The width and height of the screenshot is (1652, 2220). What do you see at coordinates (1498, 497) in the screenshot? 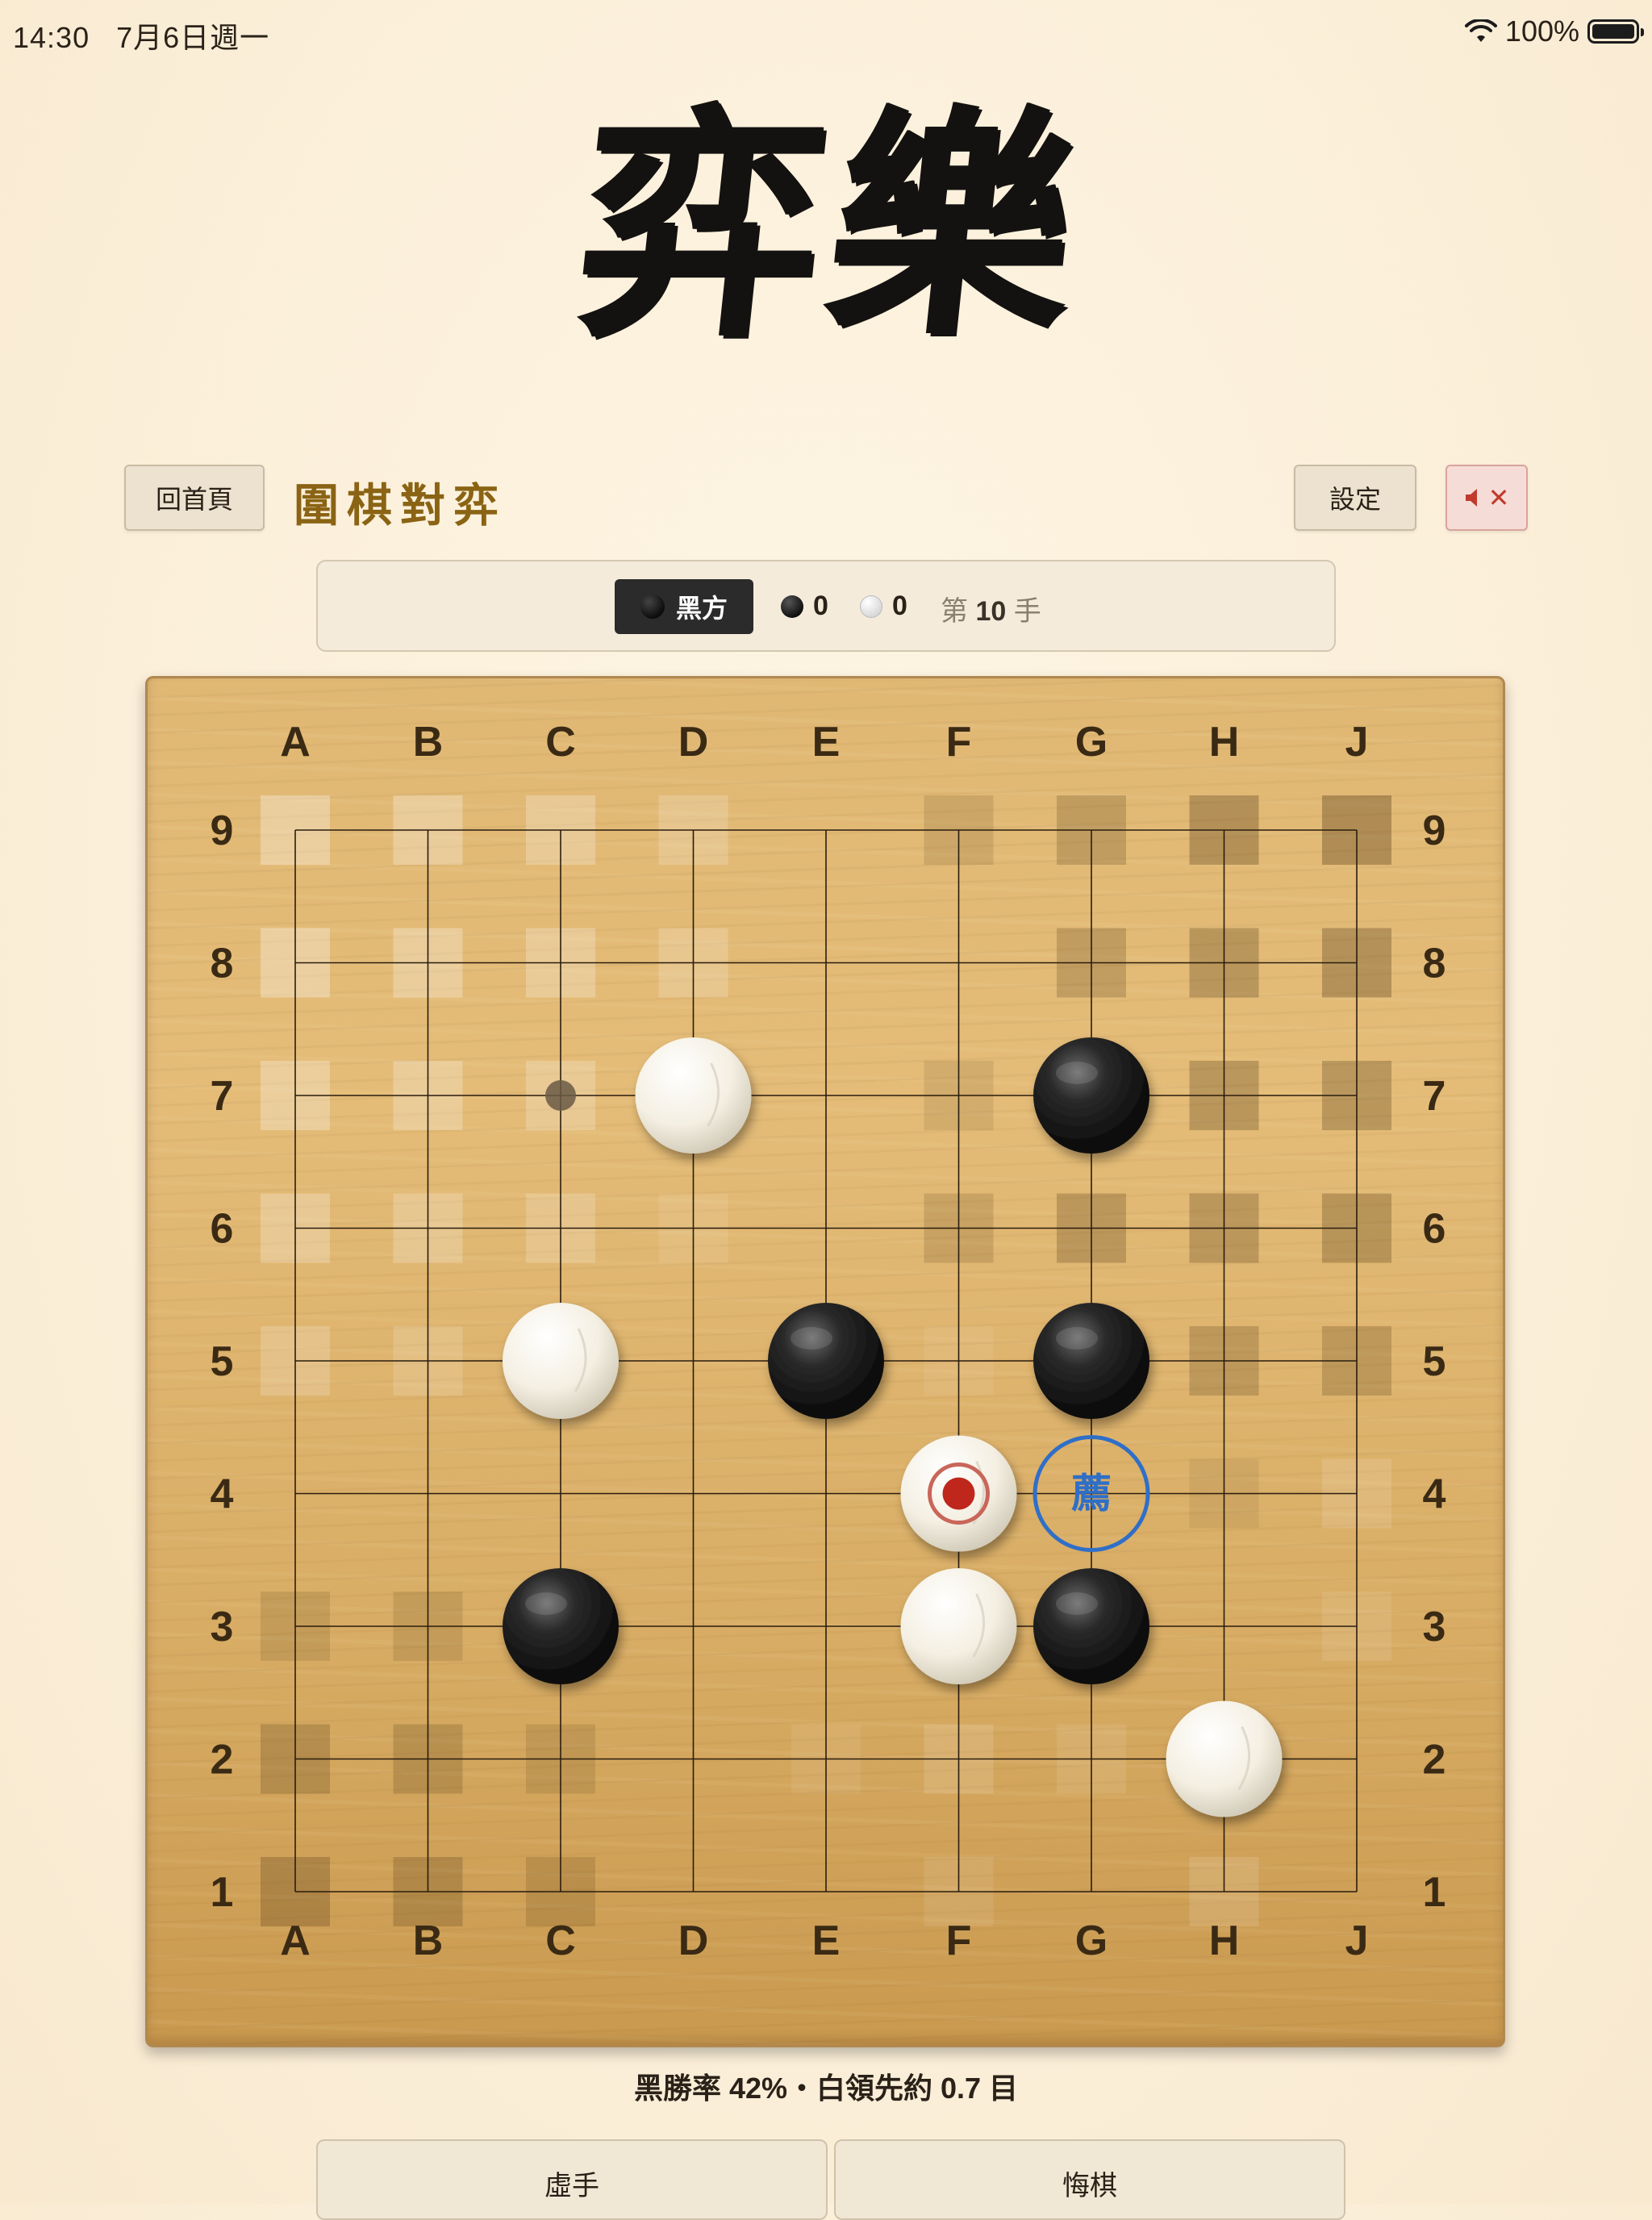
I see `mute-x: ✕` at bounding box center [1498, 497].